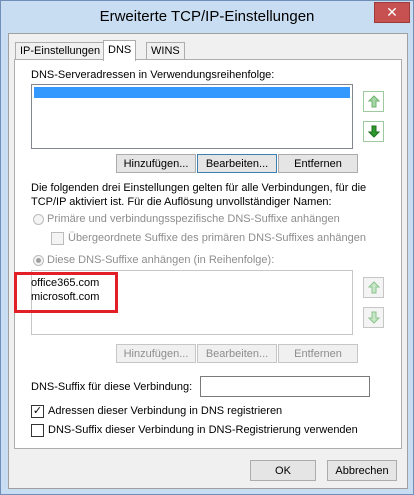 This screenshot has width=414, height=495. I want to click on window-title: Erweiterte TCP/IP-Einstellungen, so click(207, 16).